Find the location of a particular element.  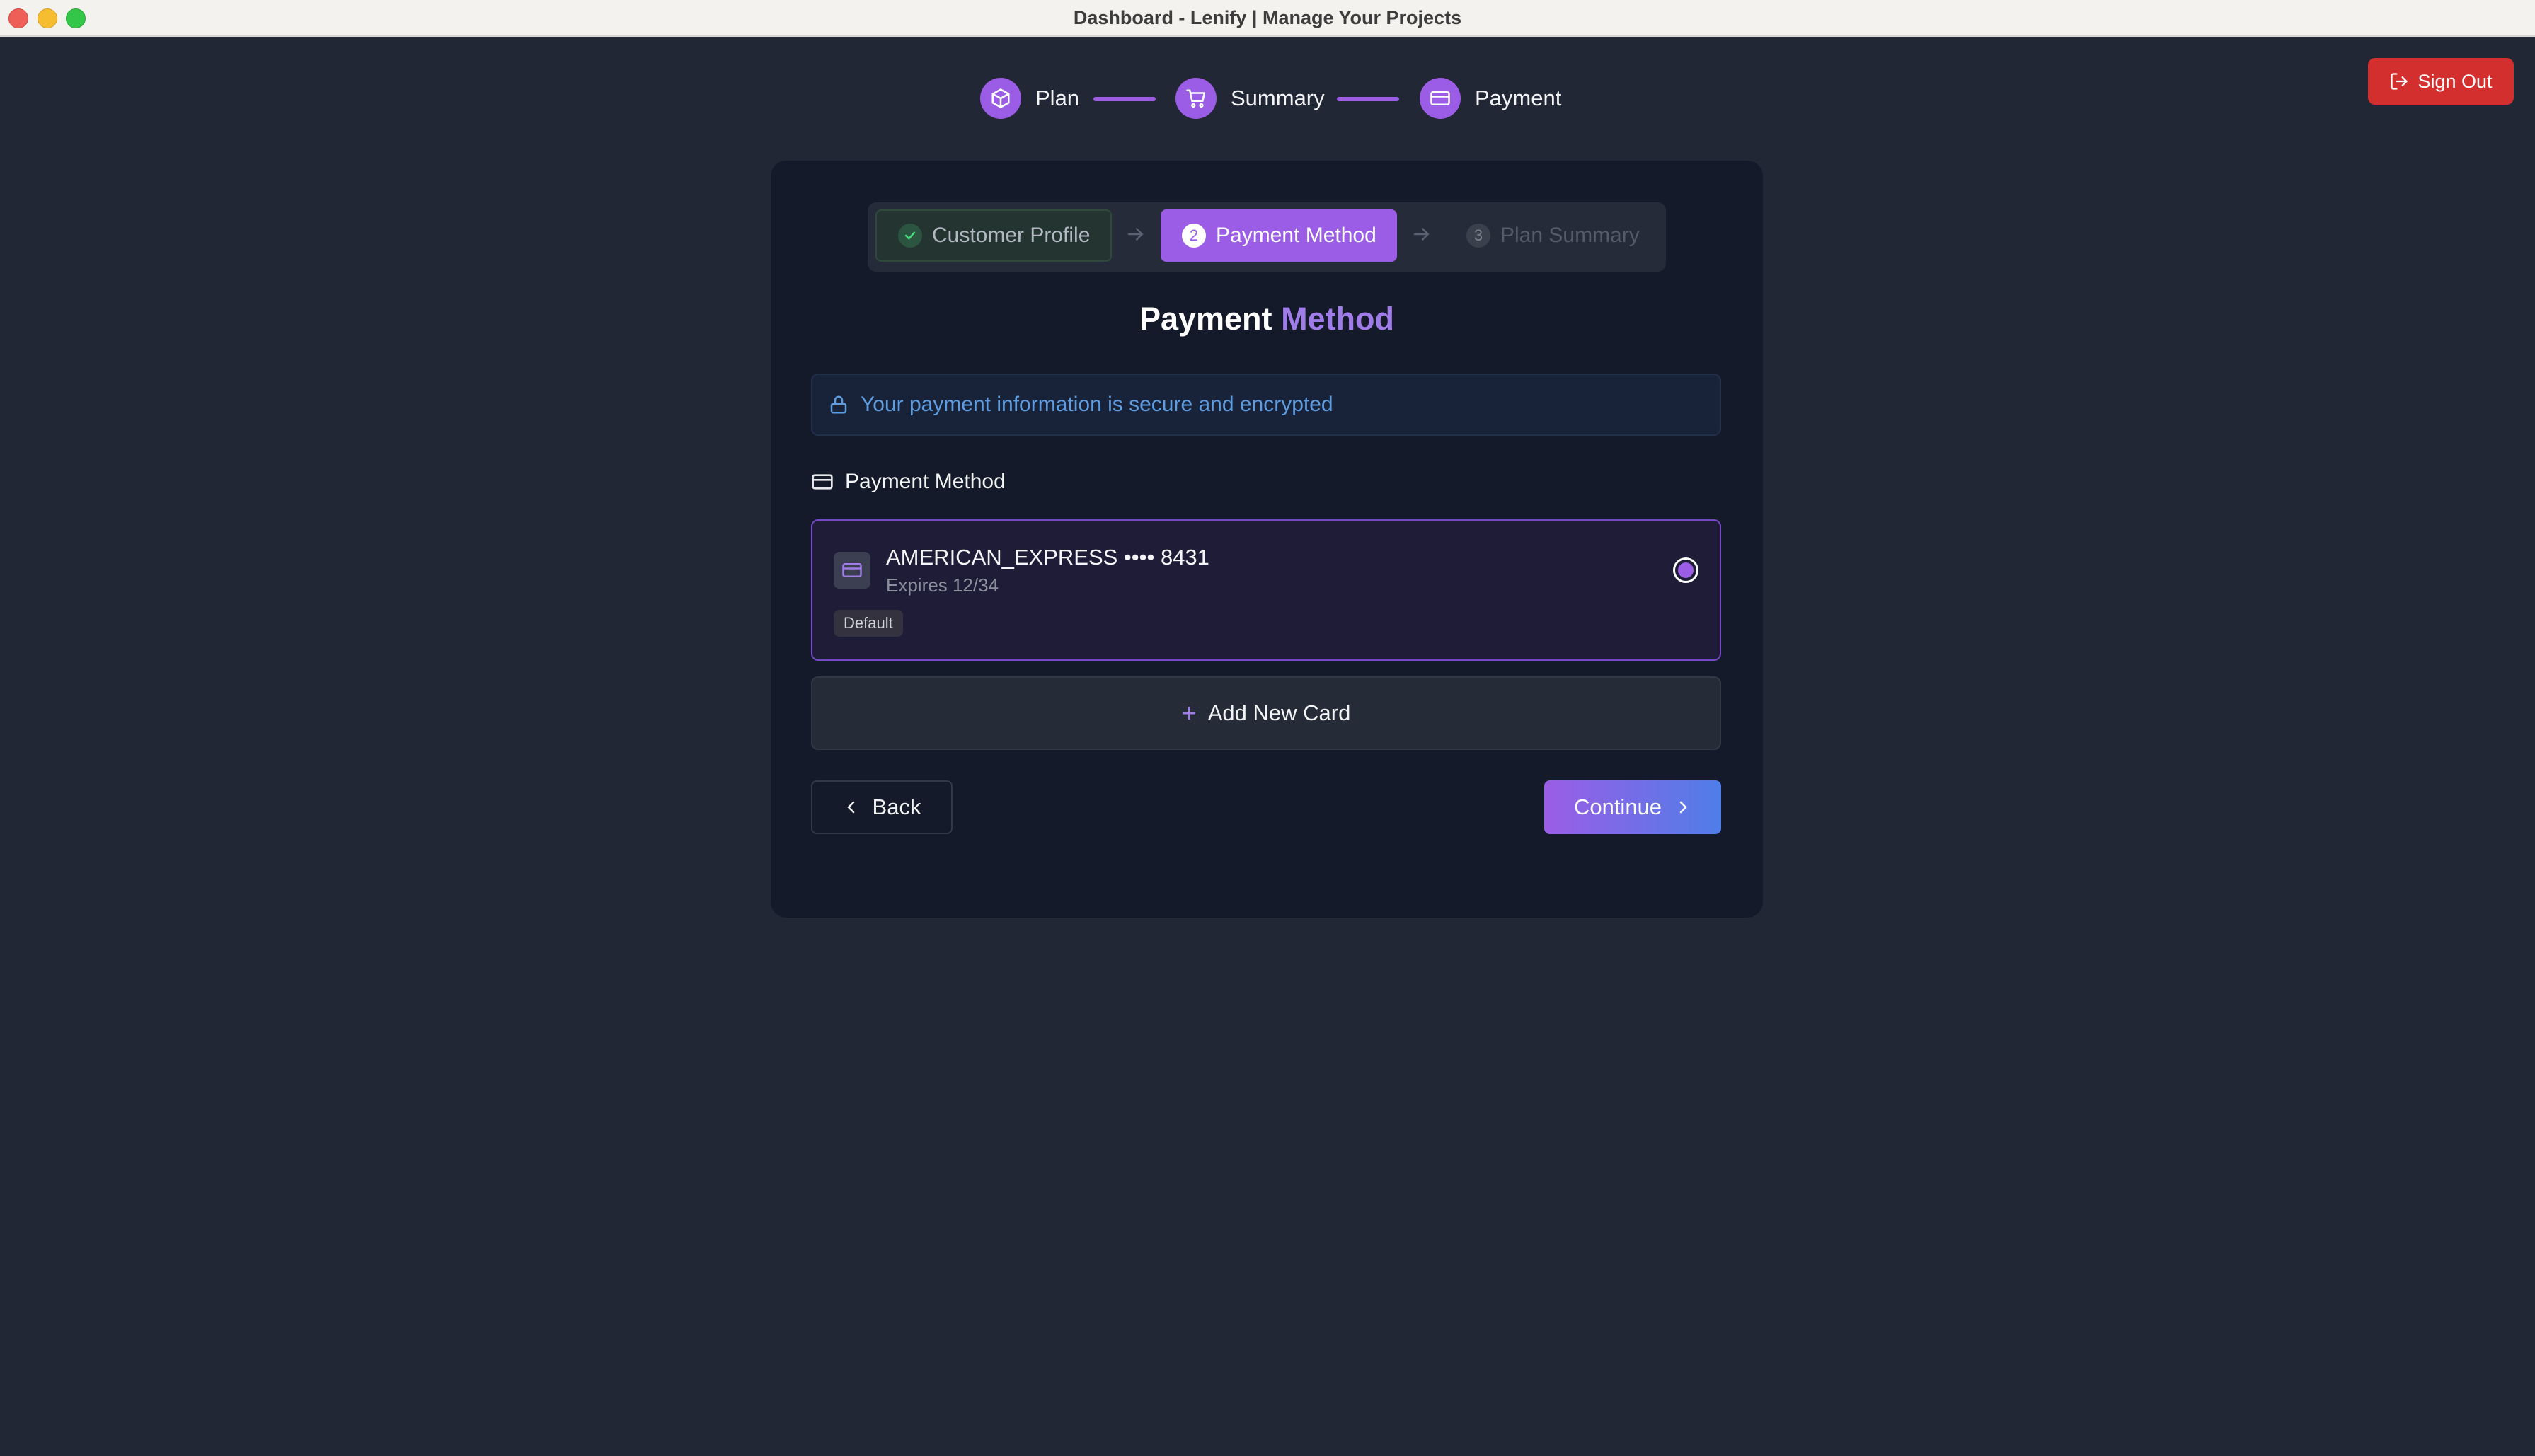

tab-customer-profile: Customer Profile is located at coordinates (993, 235).